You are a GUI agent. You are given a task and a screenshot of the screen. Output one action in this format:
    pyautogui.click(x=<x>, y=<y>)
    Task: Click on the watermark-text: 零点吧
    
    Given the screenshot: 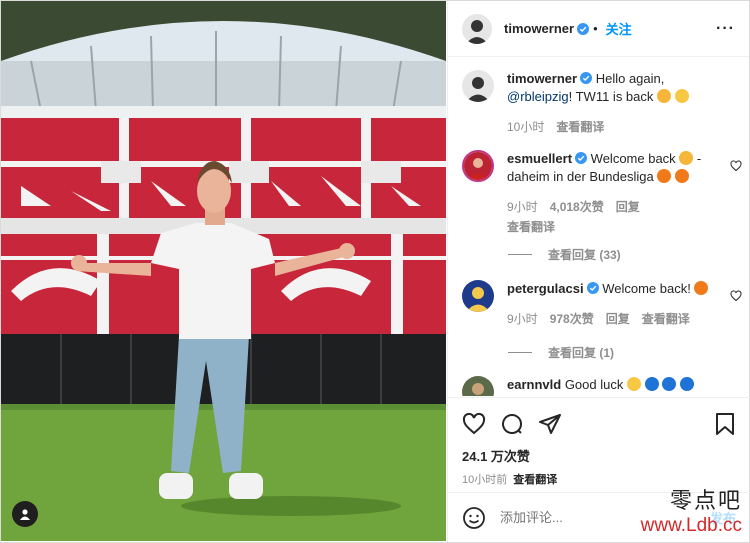 What is the action you would take?
    pyautogui.click(x=705, y=501)
    